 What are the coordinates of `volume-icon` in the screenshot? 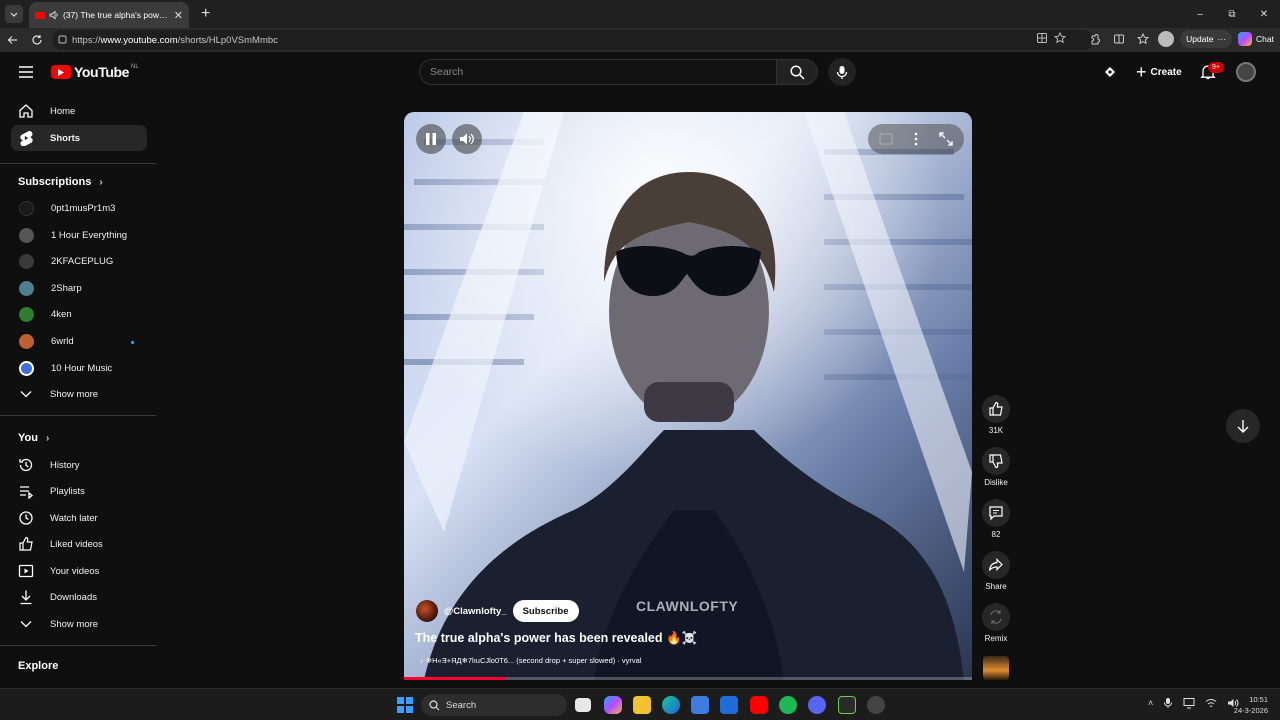 It's located at (467, 139).